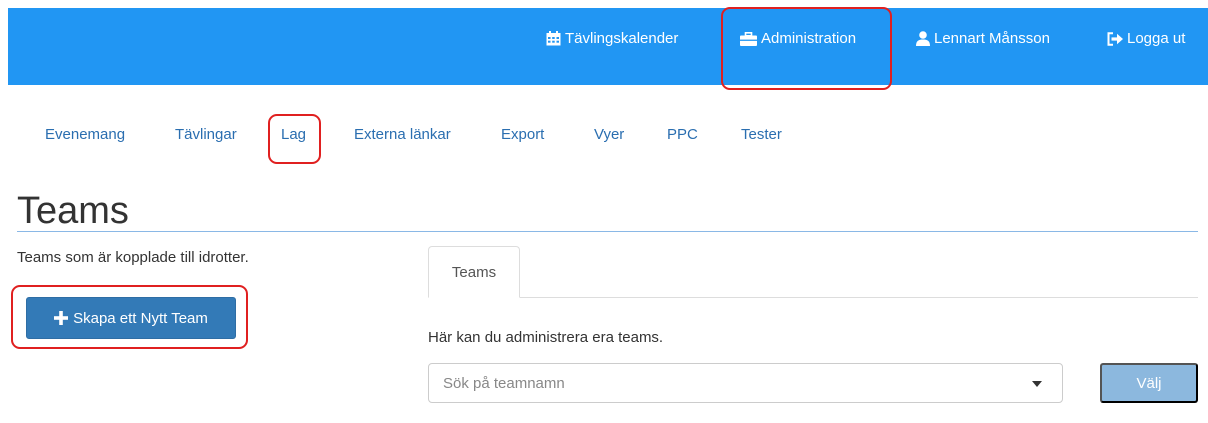 This screenshot has width=1208, height=423. What do you see at coordinates (206, 134) in the screenshot?
I see `subnav-tavlingar: Tävlingar` at bounding box center [206, 134].